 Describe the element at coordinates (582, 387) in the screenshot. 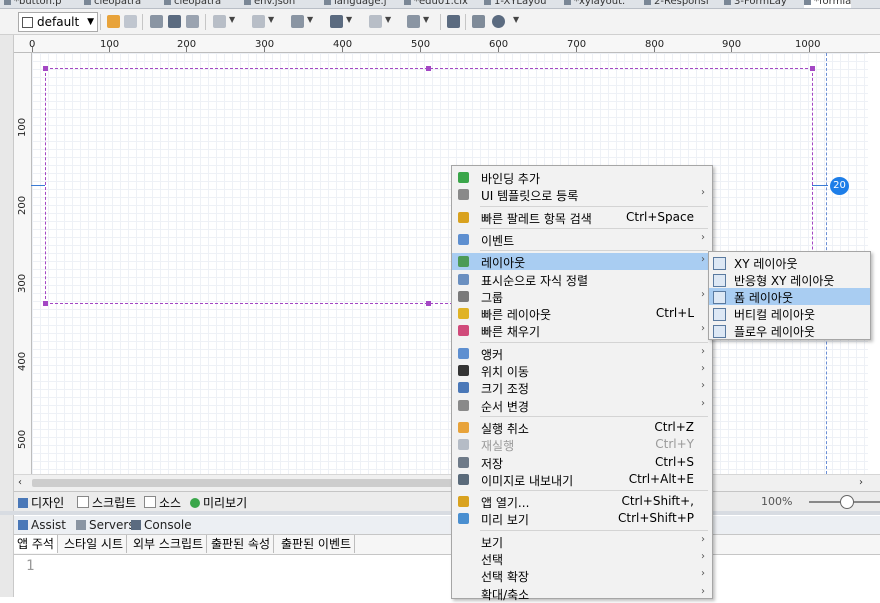

I see `context-menu-item: 크기 조정 ›` at that location.